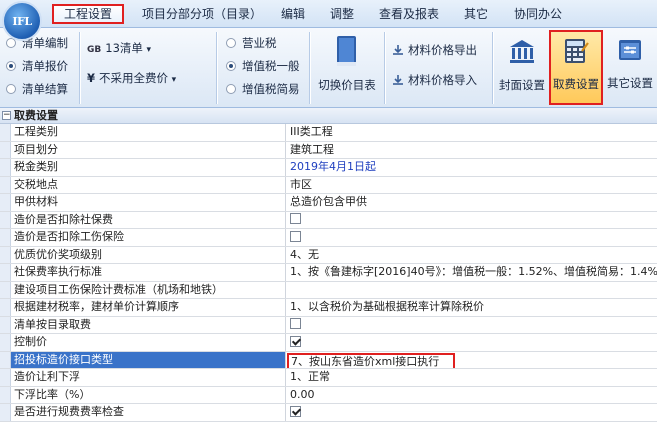  Describe the element at coordinates (476, 14) in the screenshot. I see `menu-other: 其它` at that location.